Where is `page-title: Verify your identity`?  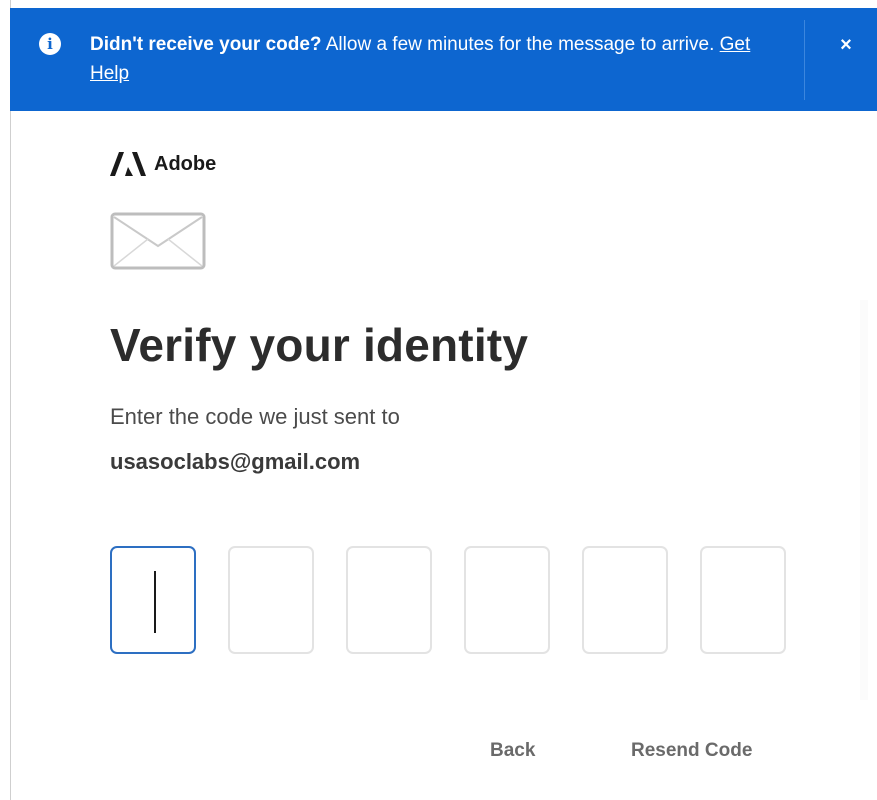 page-title: Verify your identity is located at coordinates (319, 345).